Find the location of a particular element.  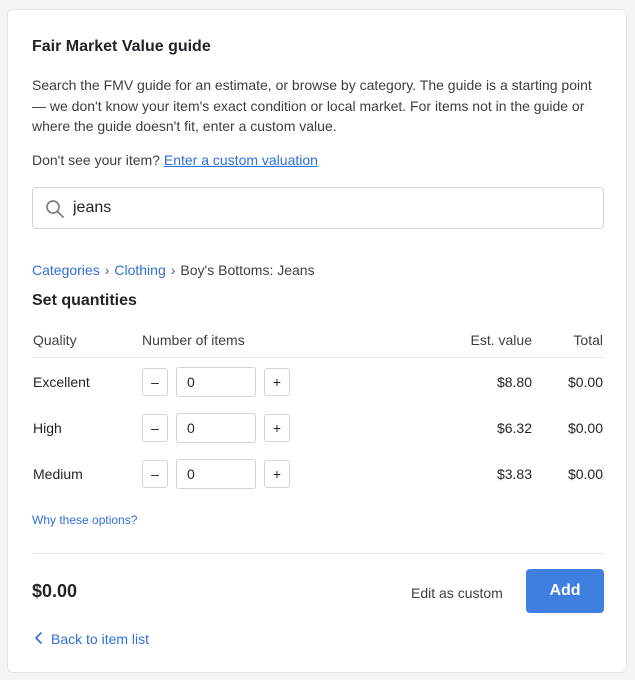

add-button: Add is located at coordinates (565, 591).